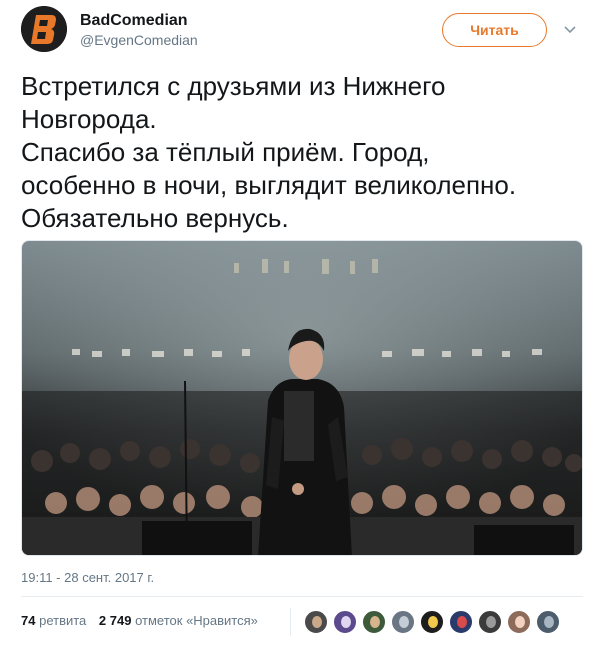 Image resolution: width=599 pixels, height=649 pixels. What do you see at coordinates (225, 152) in the screenshot?
I see `tweet-line: Спасибо за тёплый приём. Город,` at bounding box center [225, 152].